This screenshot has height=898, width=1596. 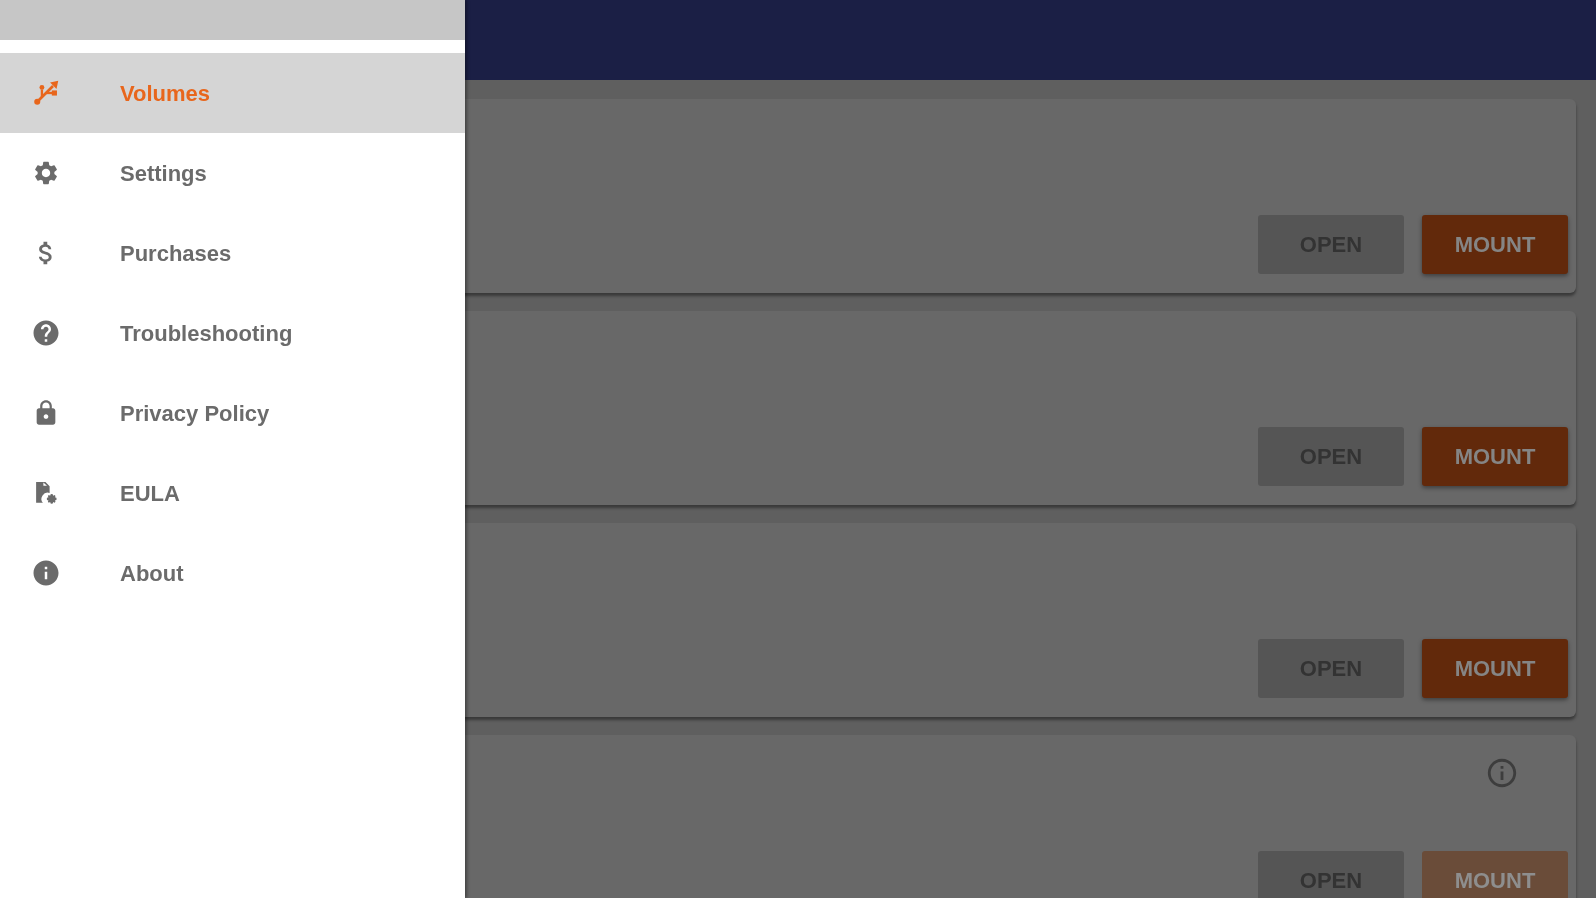 I want to click on drawer-item-label: Troubleshooting, so click(x=206, y=333).